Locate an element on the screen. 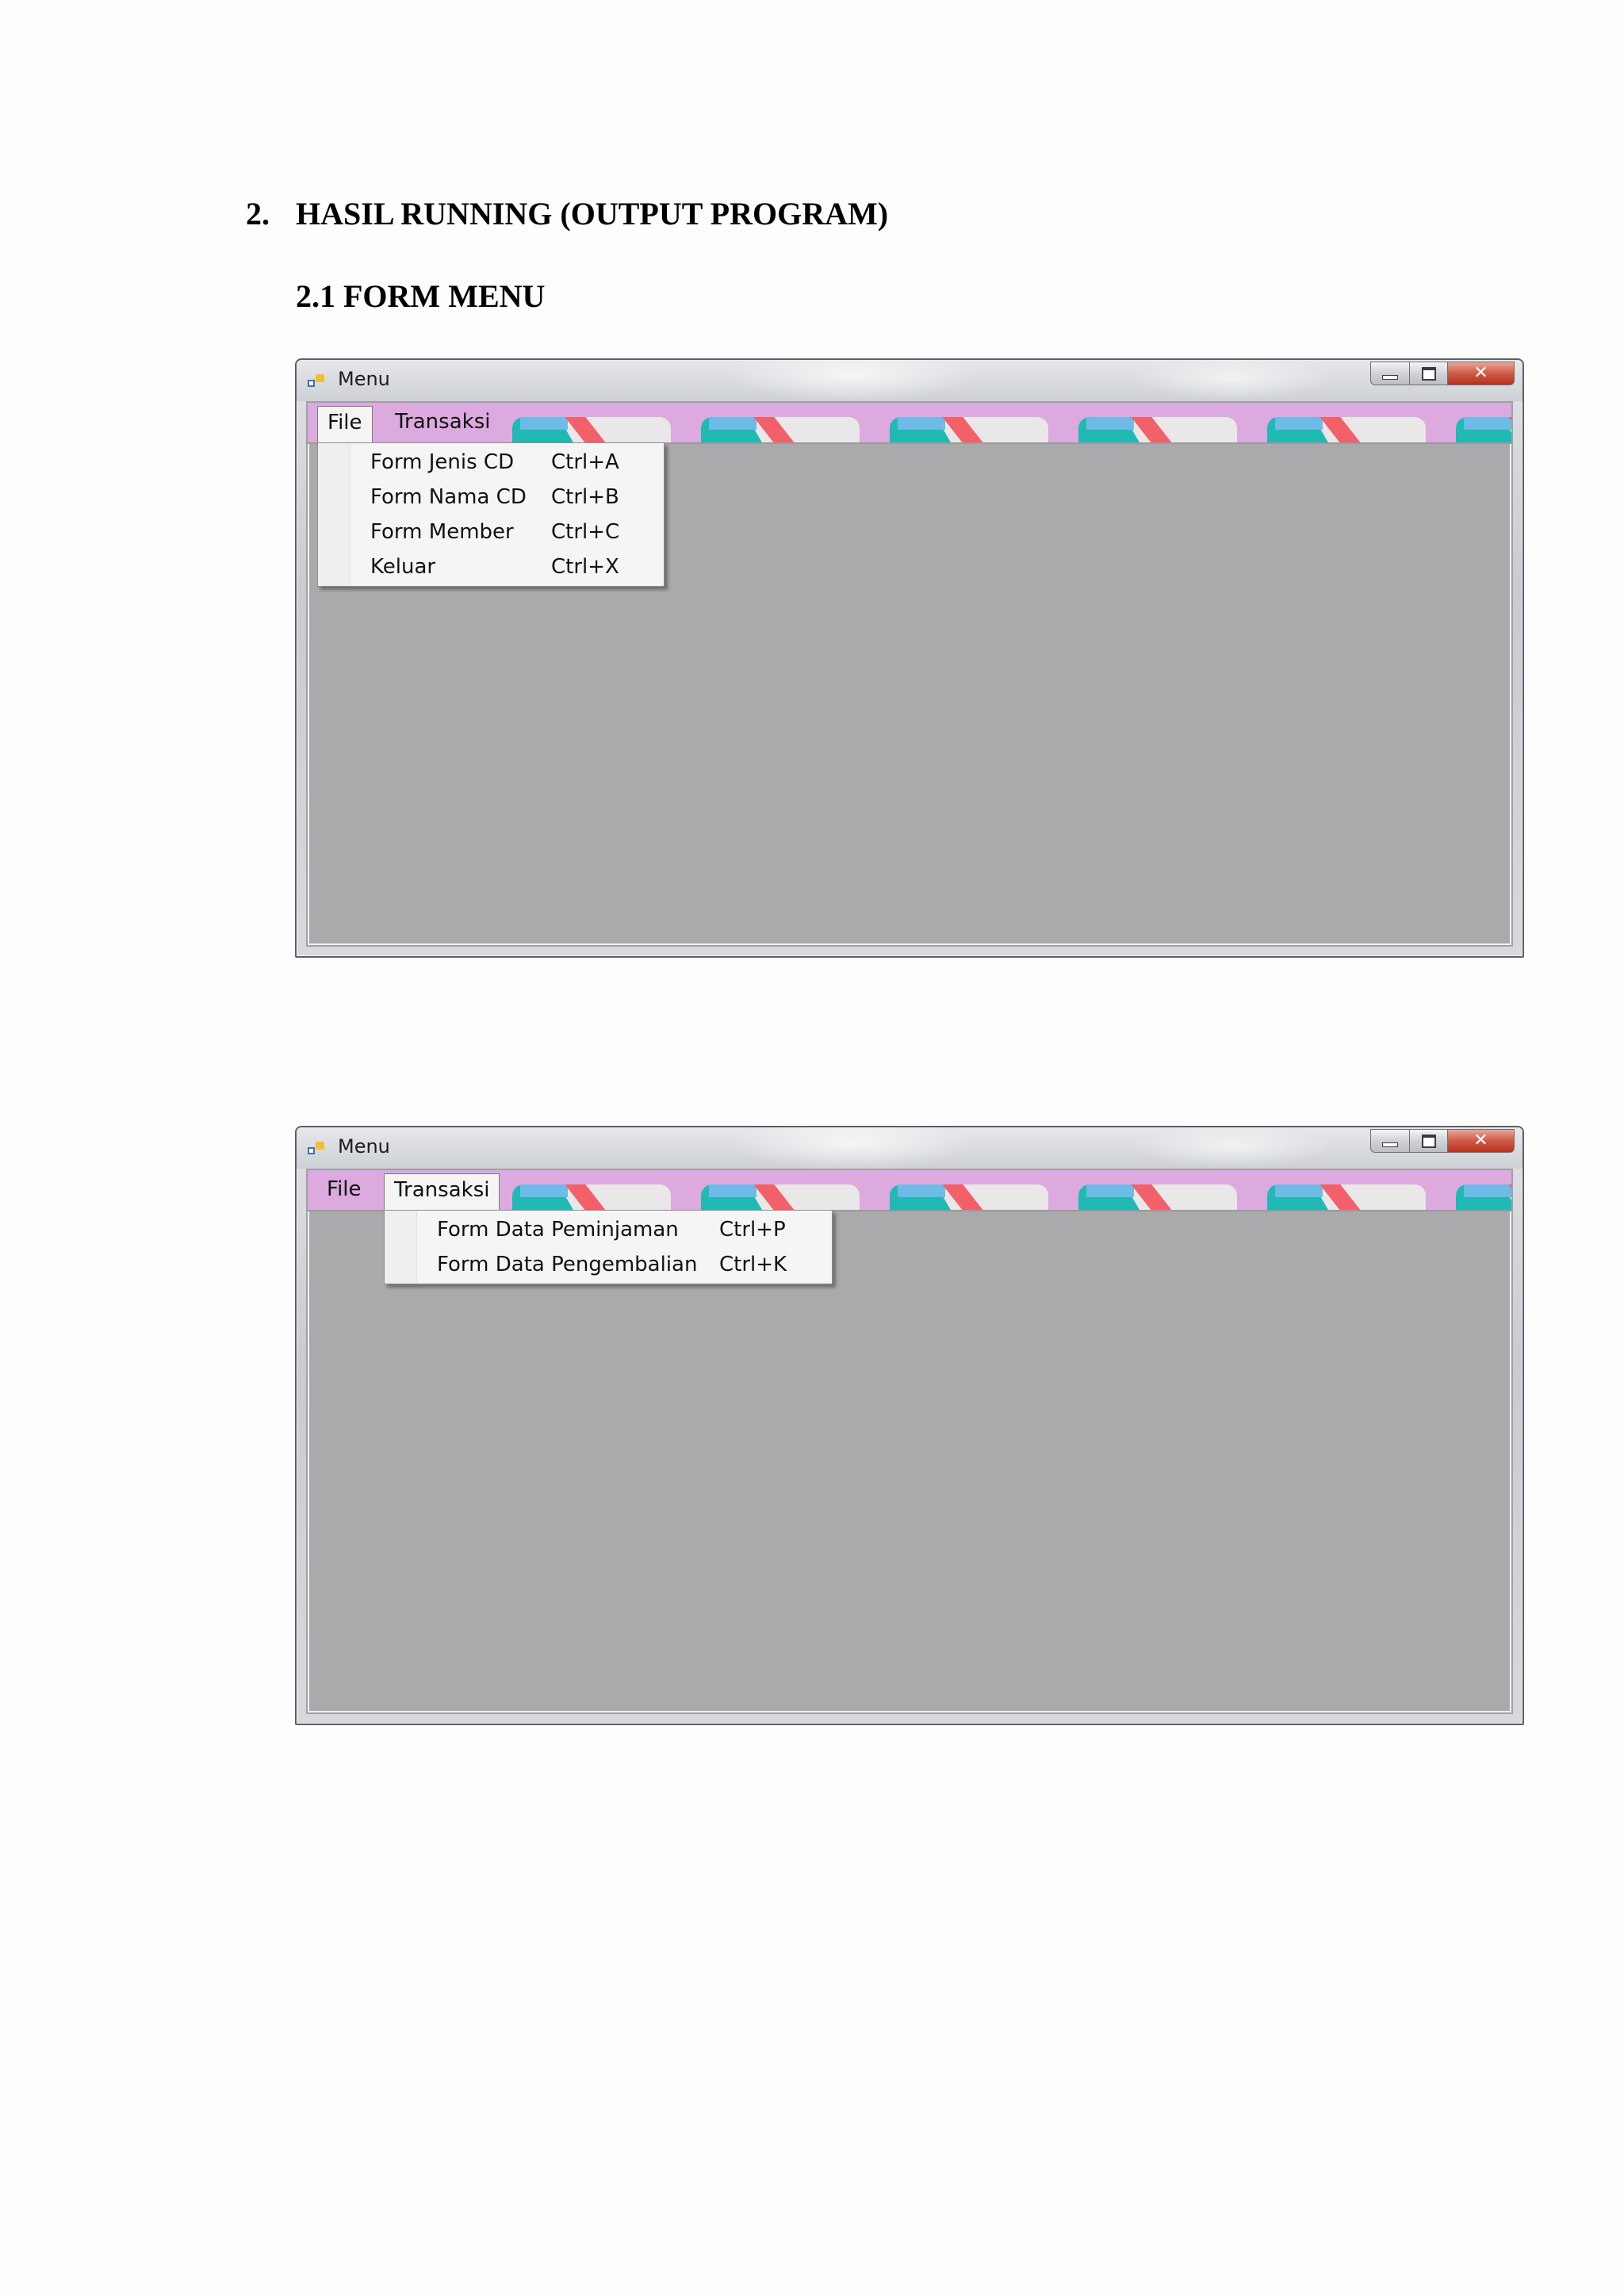  menu-option-shortcut: Ctrl+X is located at coordinates (585, 567).